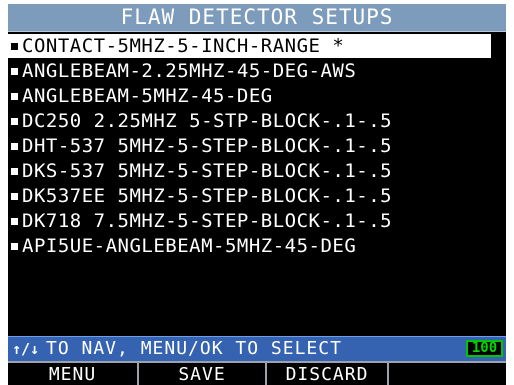 The image size is (514, 385). What do you see at coordinates (73, 374) in the screenshot?
I see `menu-softkey: MENU` at bounding box center [73, 374].